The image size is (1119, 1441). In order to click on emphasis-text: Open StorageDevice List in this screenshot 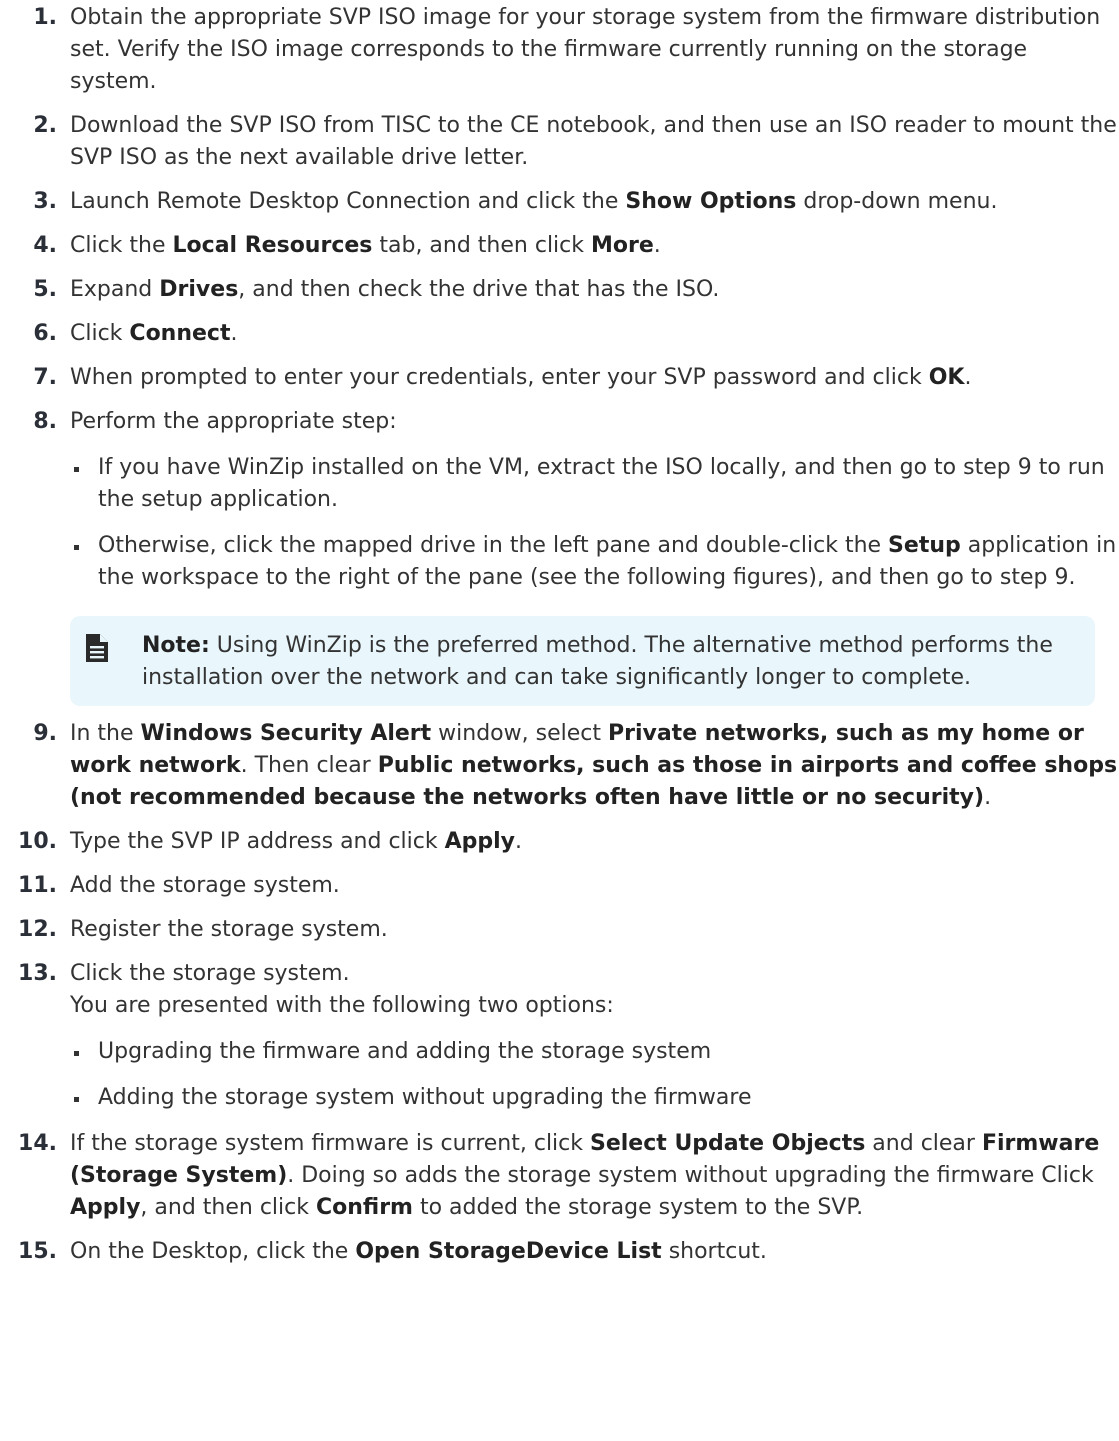, I will do `click(508, 1251)`.